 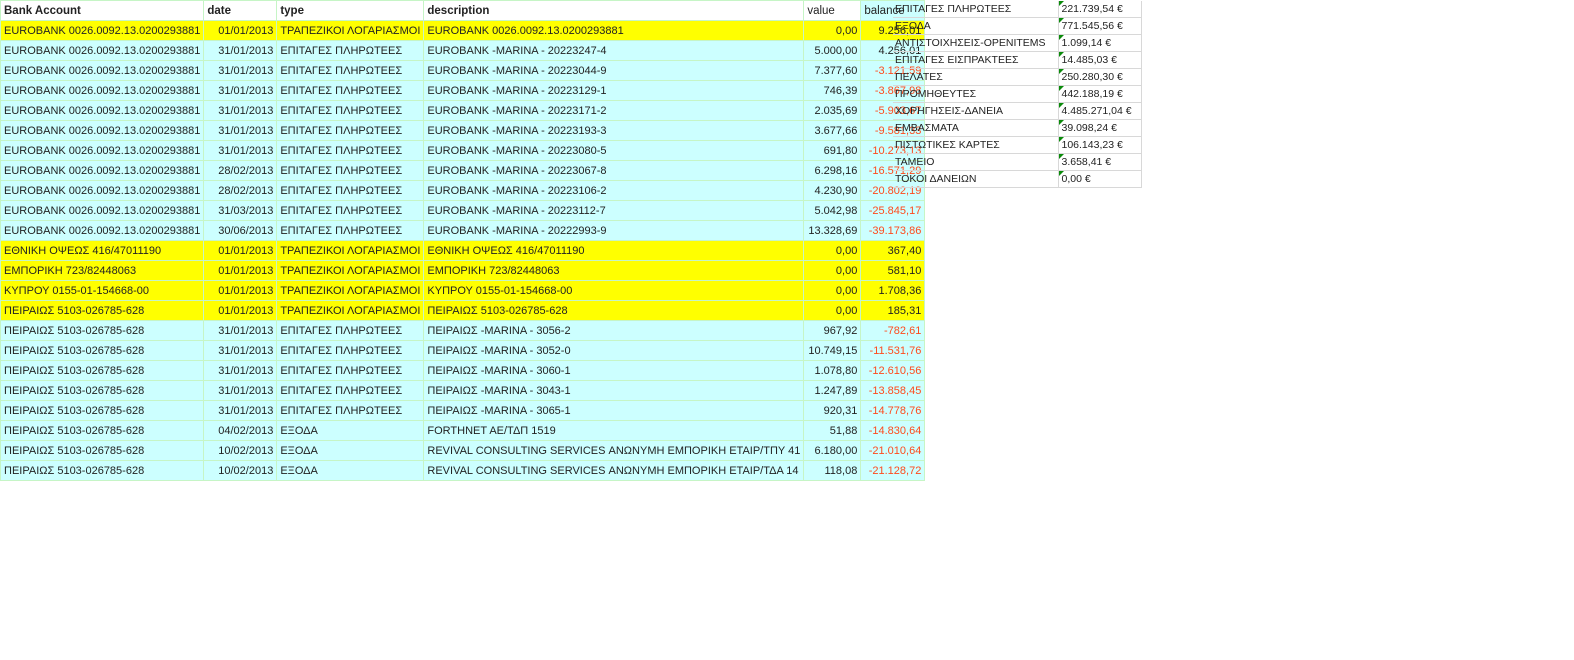 What do you see at coordinates (832, 330) in the screenshot?
I see `cell-value: 967,92` at bounding box center [832, 330].